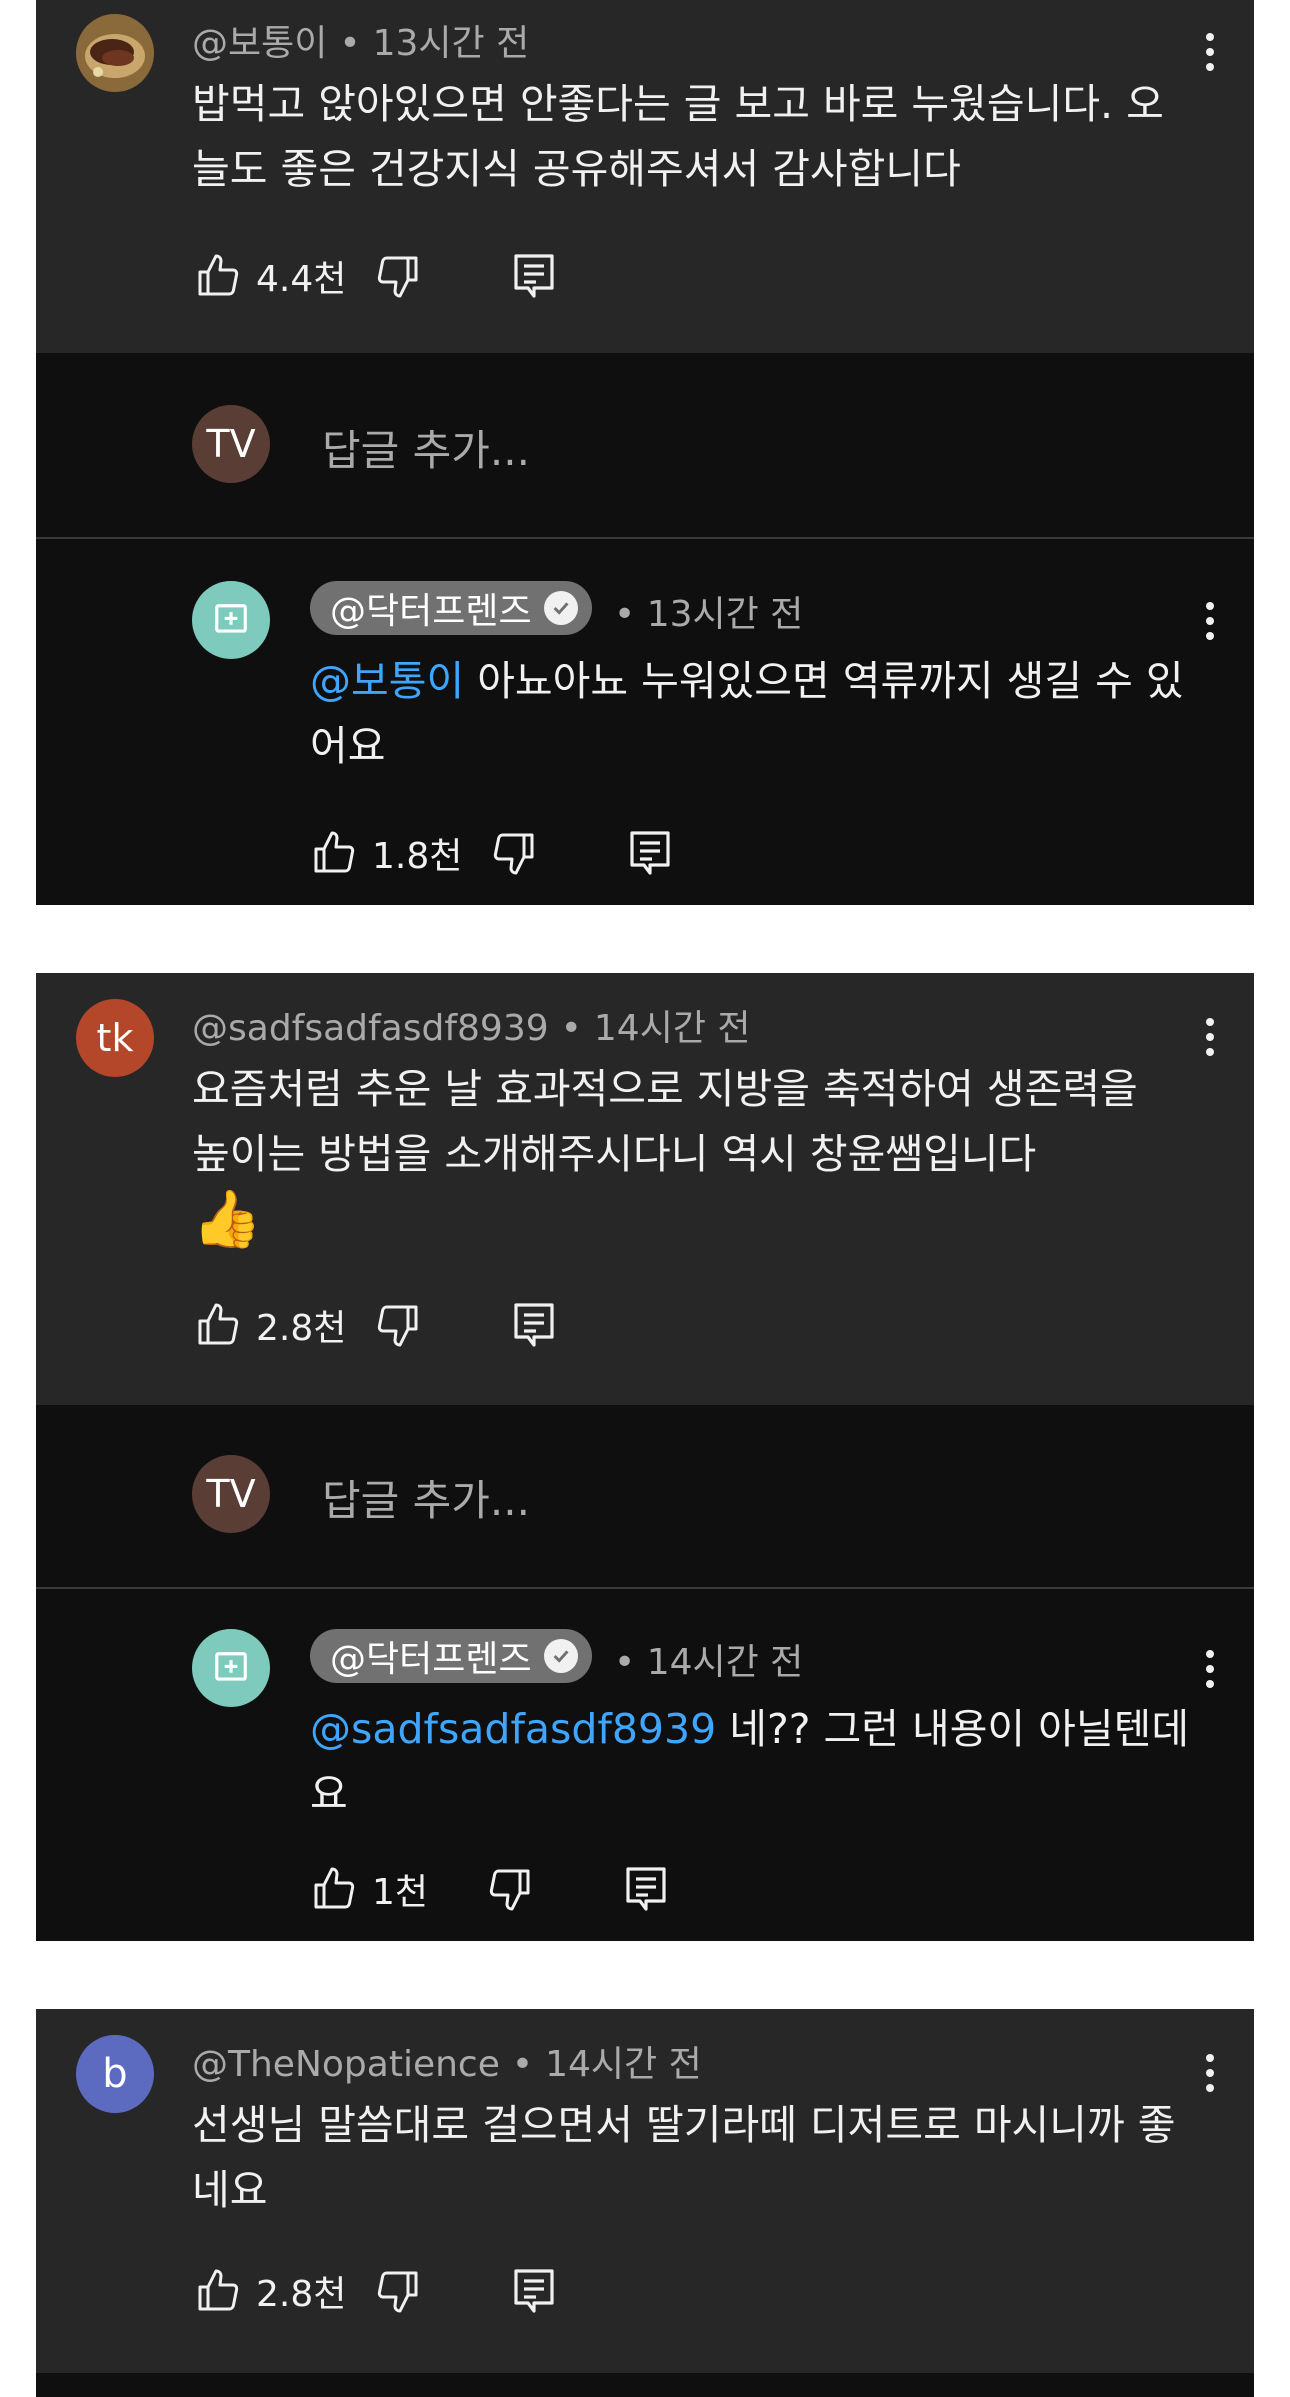 Image resolution: width=1290 pixels, height=2397 pixels. What do you see at coordinates (115, 2074) in the screenshot?
I see `avatar: b` at bounding box center [115, 2074].